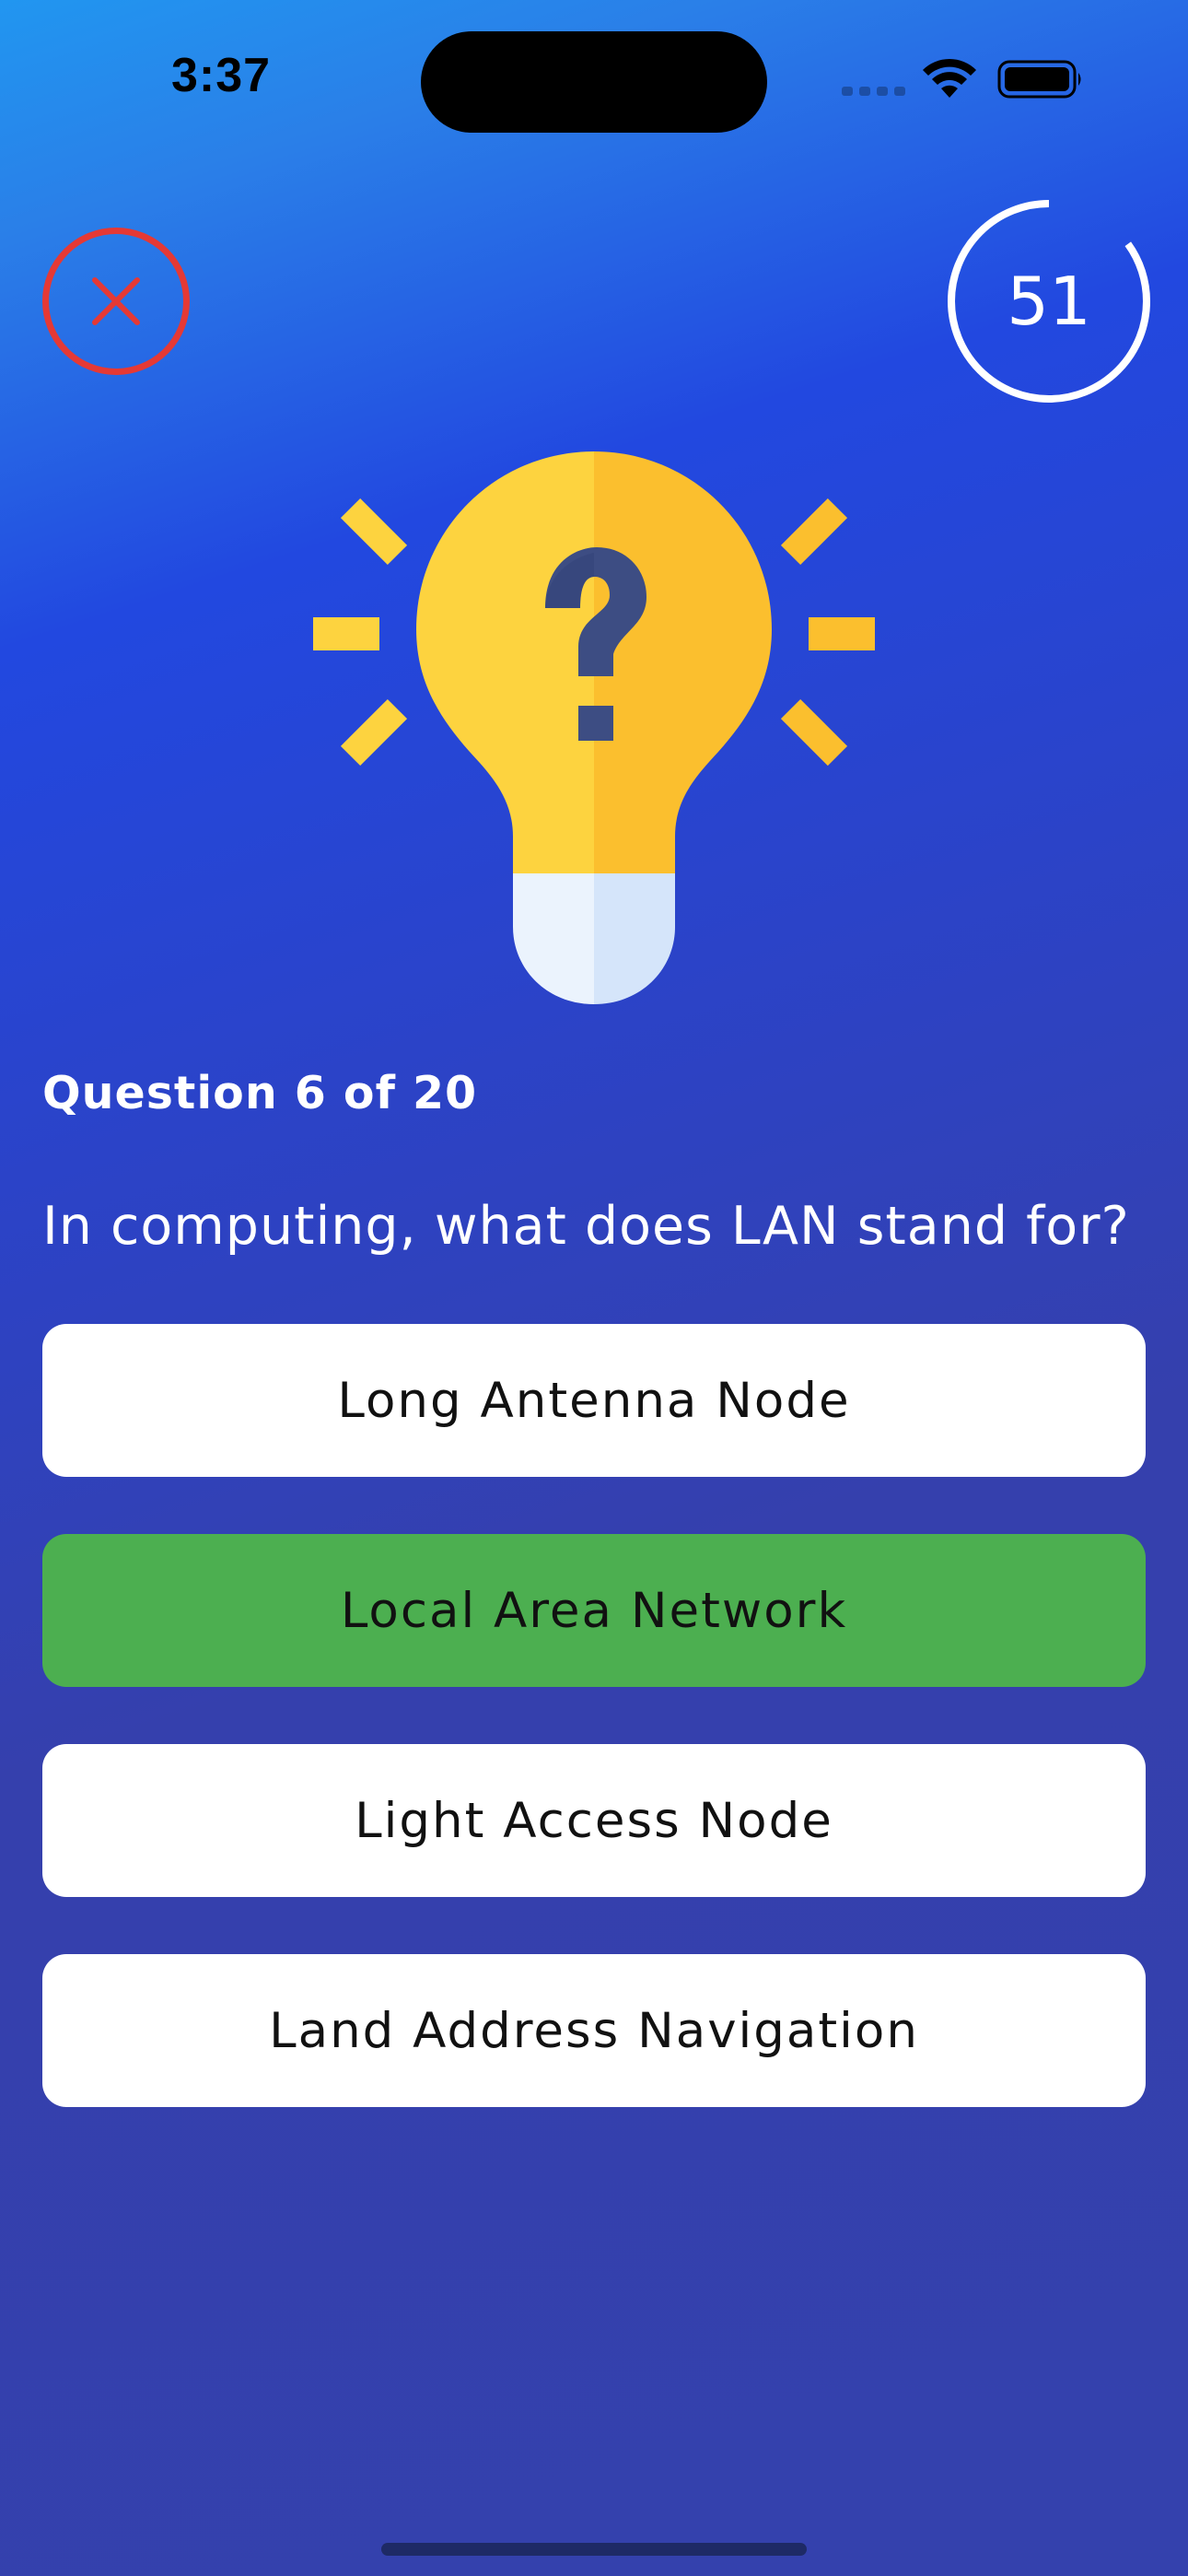  What do you see at coordinates (594, 1610) in the screenshot?
I see `answer-option-correct: Local Area Network` at bounding box center [594, 1610].